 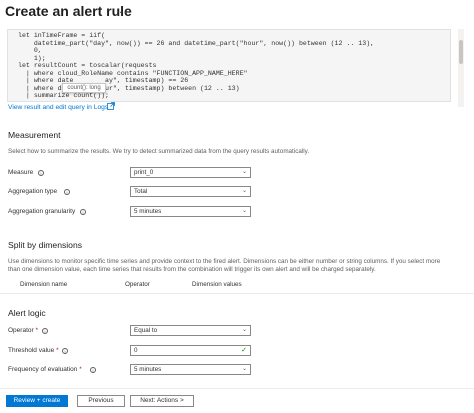 What do you see at coordinates (141, 191) in the screenshot?
I see `aggregation-type-value: Total` at bounding box center [141, 191].